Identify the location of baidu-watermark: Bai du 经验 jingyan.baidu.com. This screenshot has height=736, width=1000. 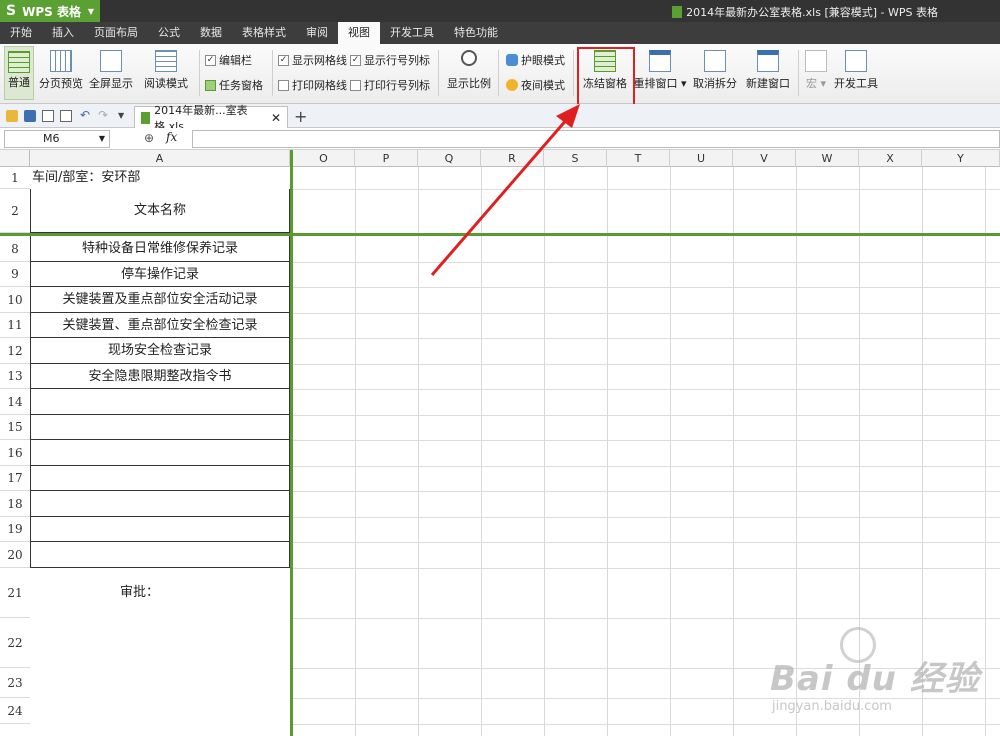
(880, 677).